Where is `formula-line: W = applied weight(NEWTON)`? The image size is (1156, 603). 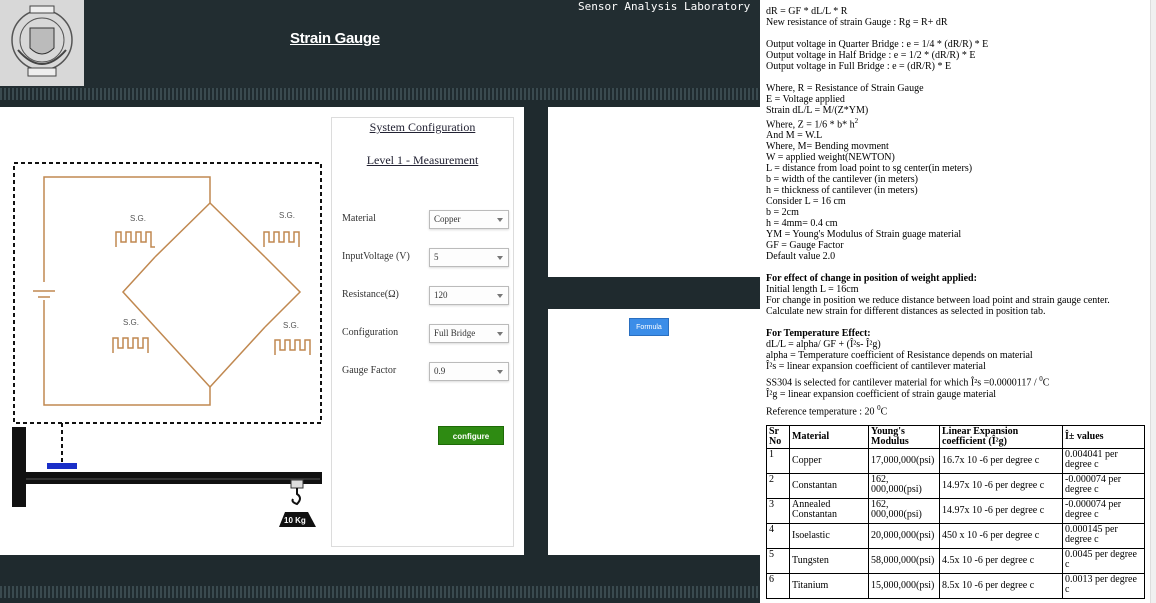 formula-line: W = applied weight(NEWTON) is located at coordinates (830, 158).